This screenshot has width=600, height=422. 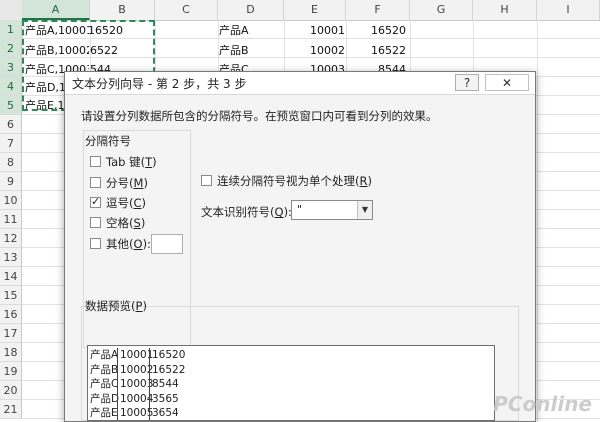 What do you see at coordinates (300, 83) in the screenshot?
I see `dialog-titlebar: 文本分列向导 - 第 2 步，共 3 步 ? ✕` at bounding box center [300, 83].